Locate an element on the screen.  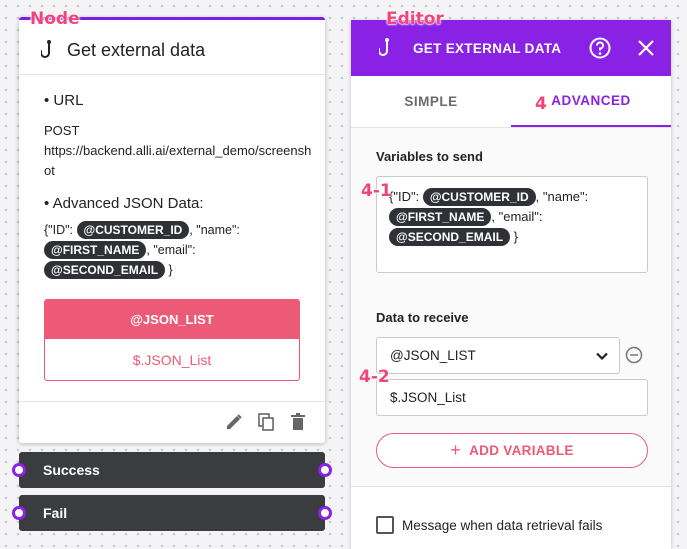
fail-message-label: Message when data retrieval fails is located at coordinates (502, 525).